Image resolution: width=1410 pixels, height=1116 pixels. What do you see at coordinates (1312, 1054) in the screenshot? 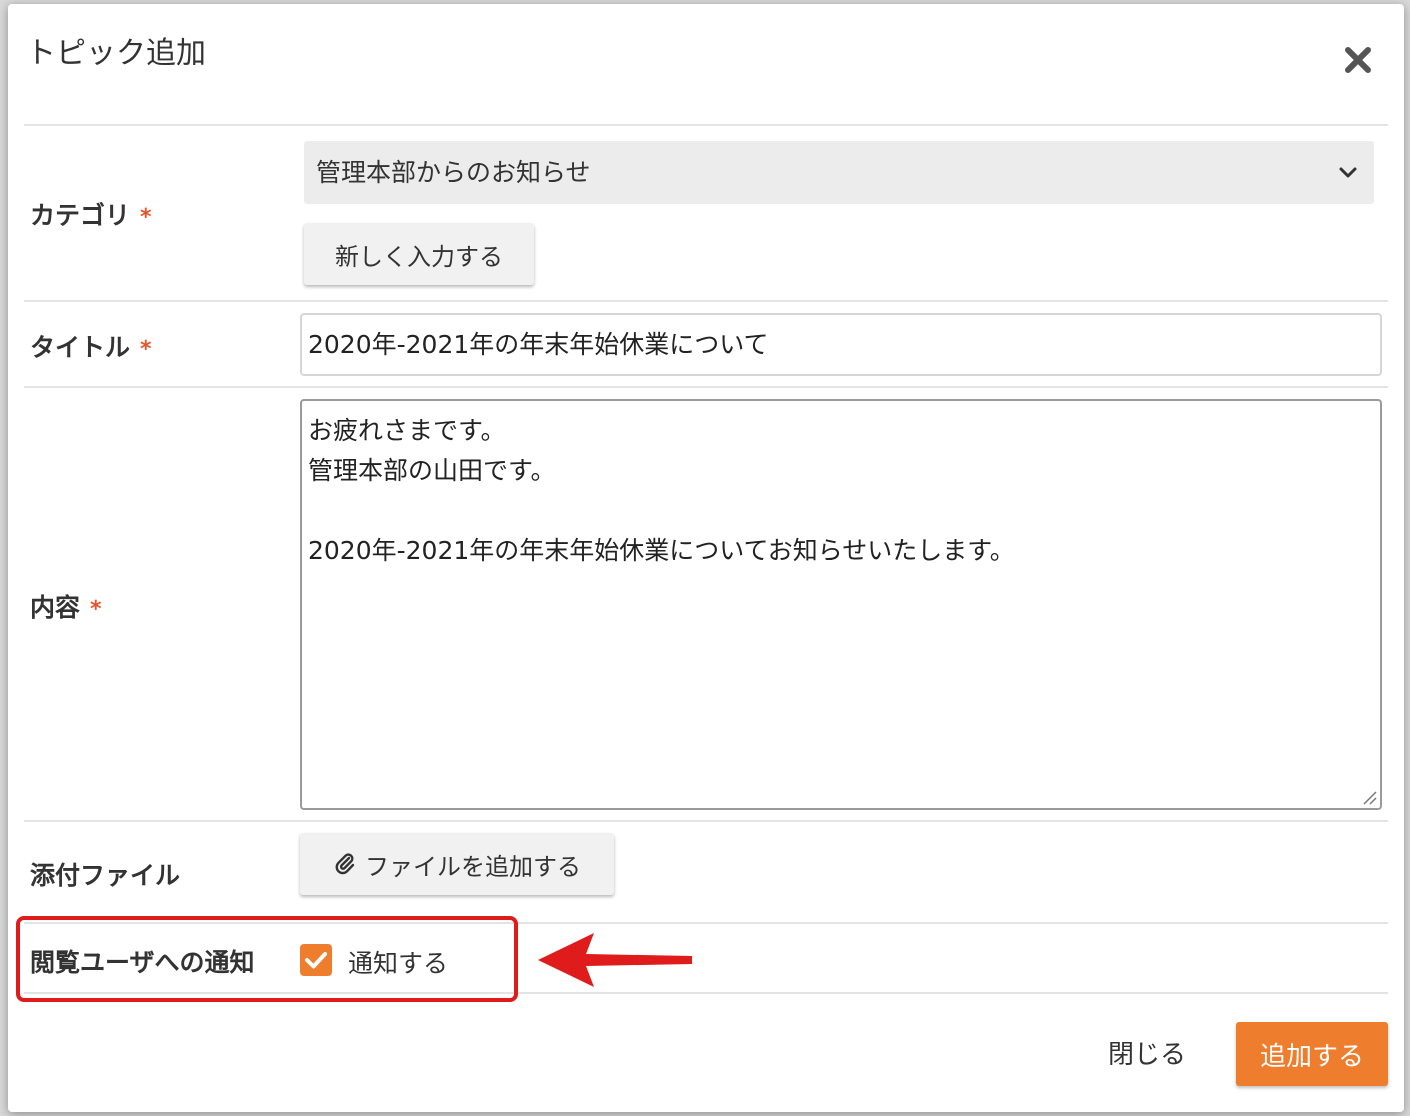
I see `submit-button: 追加する` at bounding box center [1312, 1054].